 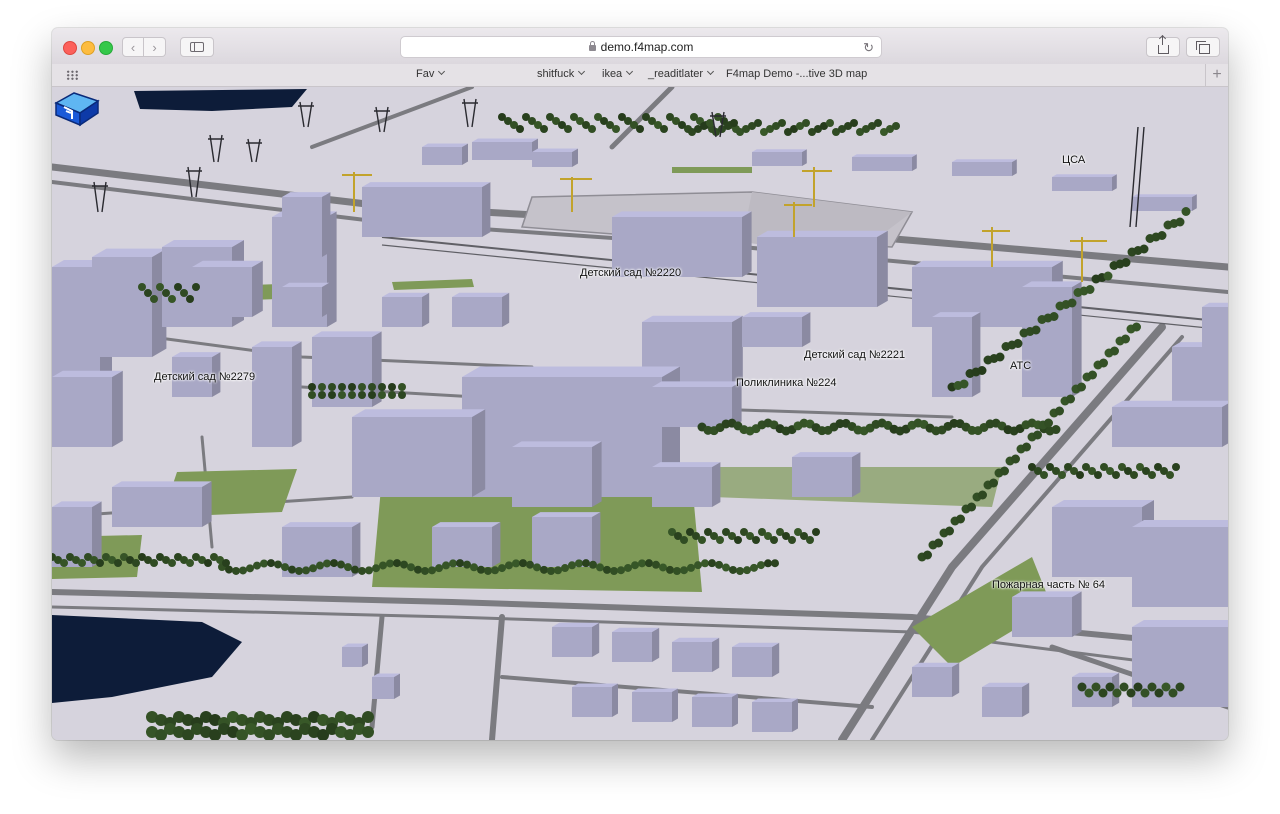 I want to click on sidebar-button, so click(x=197, y=47).